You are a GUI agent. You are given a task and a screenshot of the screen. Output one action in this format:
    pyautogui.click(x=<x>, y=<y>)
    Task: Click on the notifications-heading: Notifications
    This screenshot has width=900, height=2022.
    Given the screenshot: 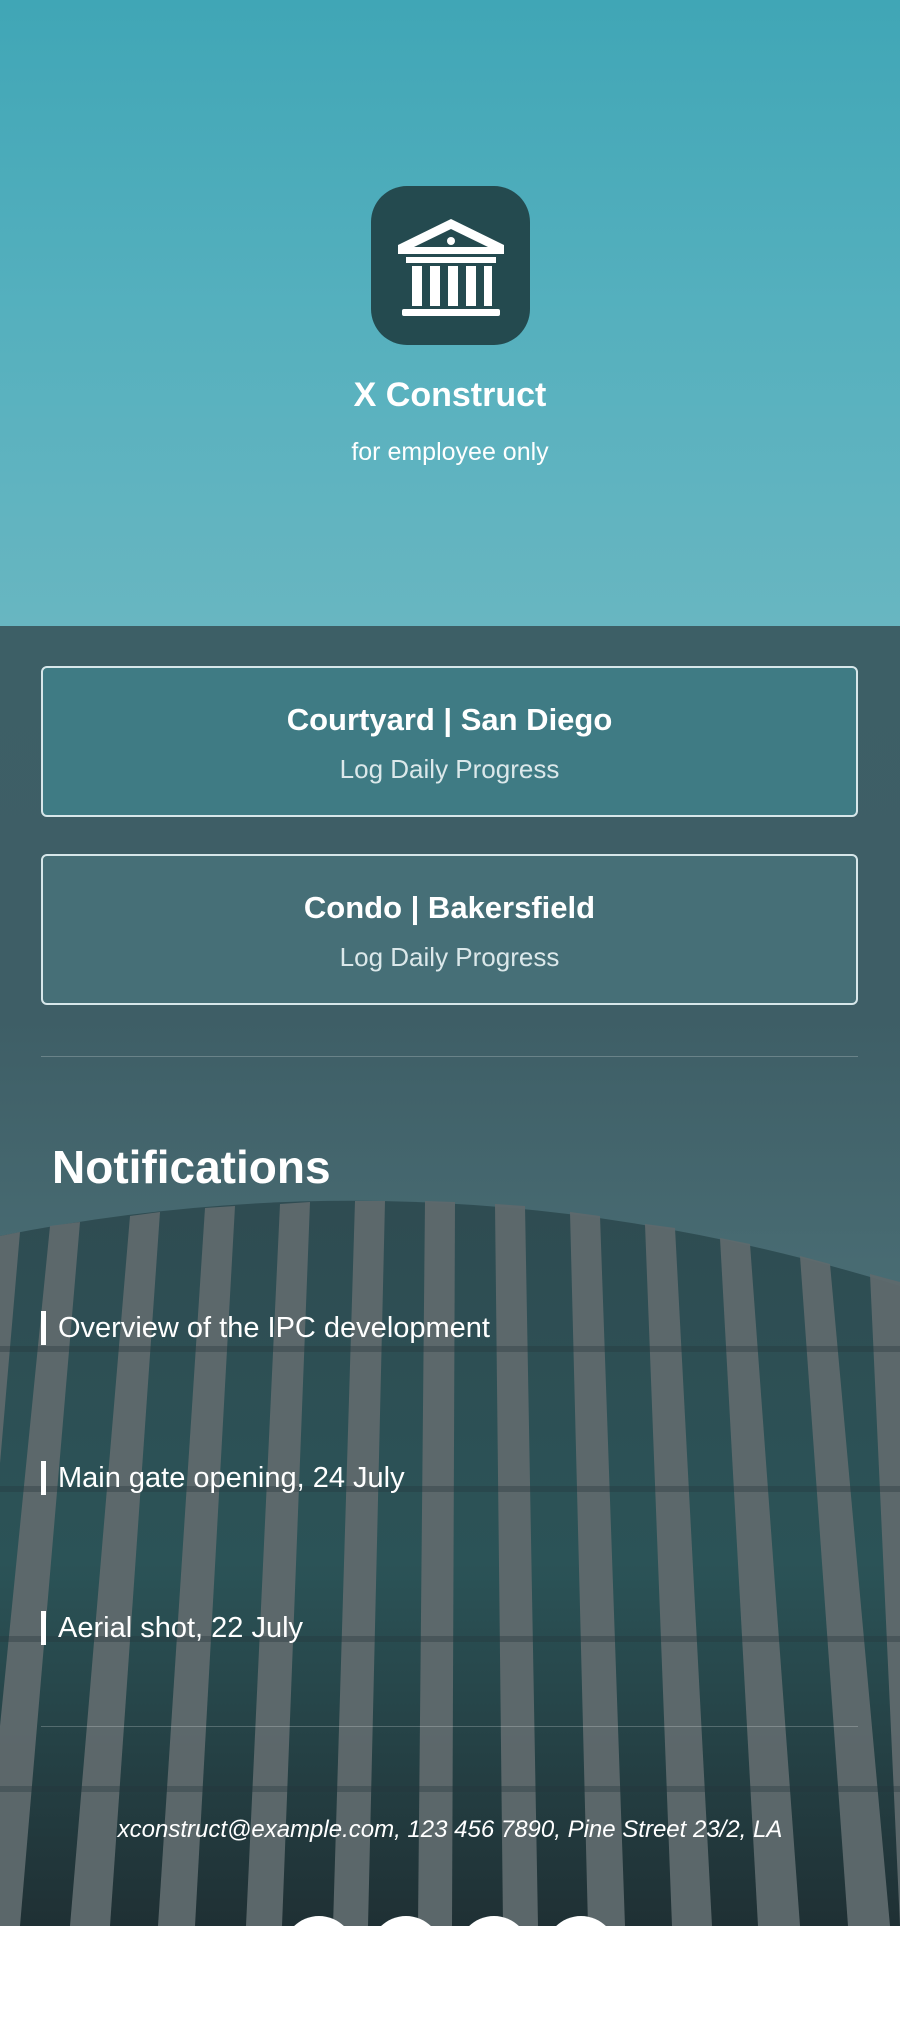 What is the action you would take?
    pyautogui.click(x=191, y=1167)
    